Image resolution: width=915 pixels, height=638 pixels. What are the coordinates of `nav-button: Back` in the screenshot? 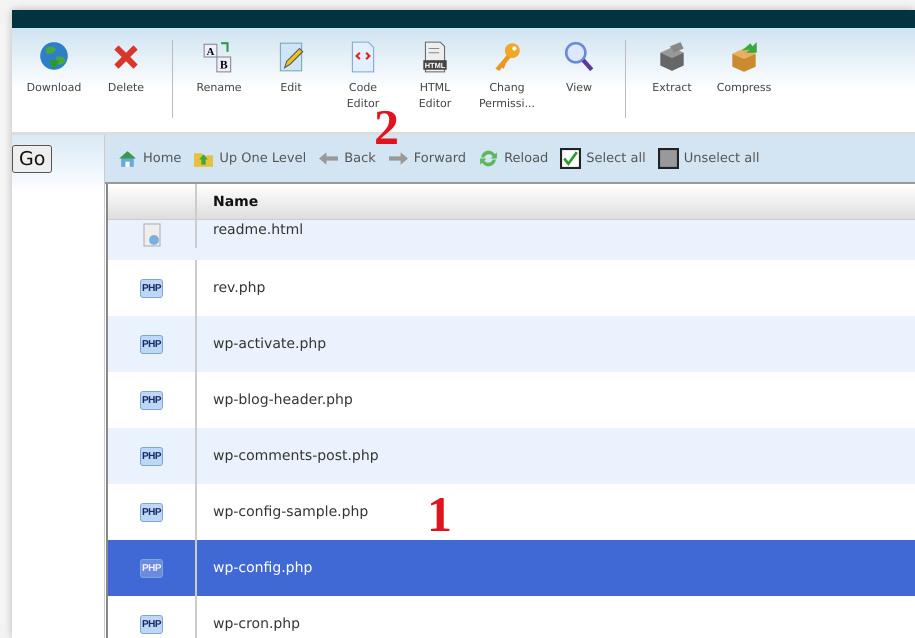 It's located at (347, 158).